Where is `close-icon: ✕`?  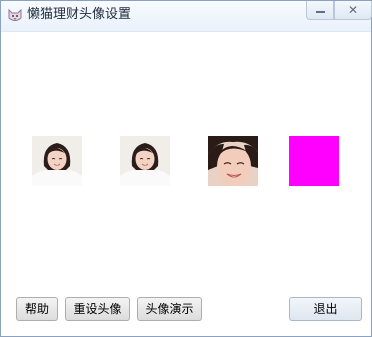
close-icon: ✕ is located at coordinates (353, 10).